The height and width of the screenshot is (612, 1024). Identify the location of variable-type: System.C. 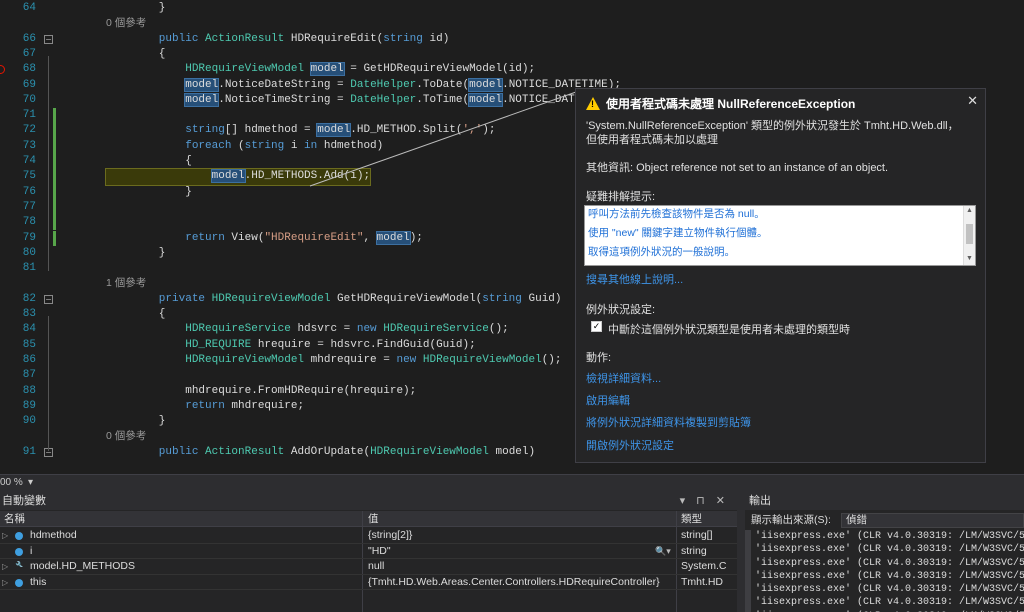
(704, 566).